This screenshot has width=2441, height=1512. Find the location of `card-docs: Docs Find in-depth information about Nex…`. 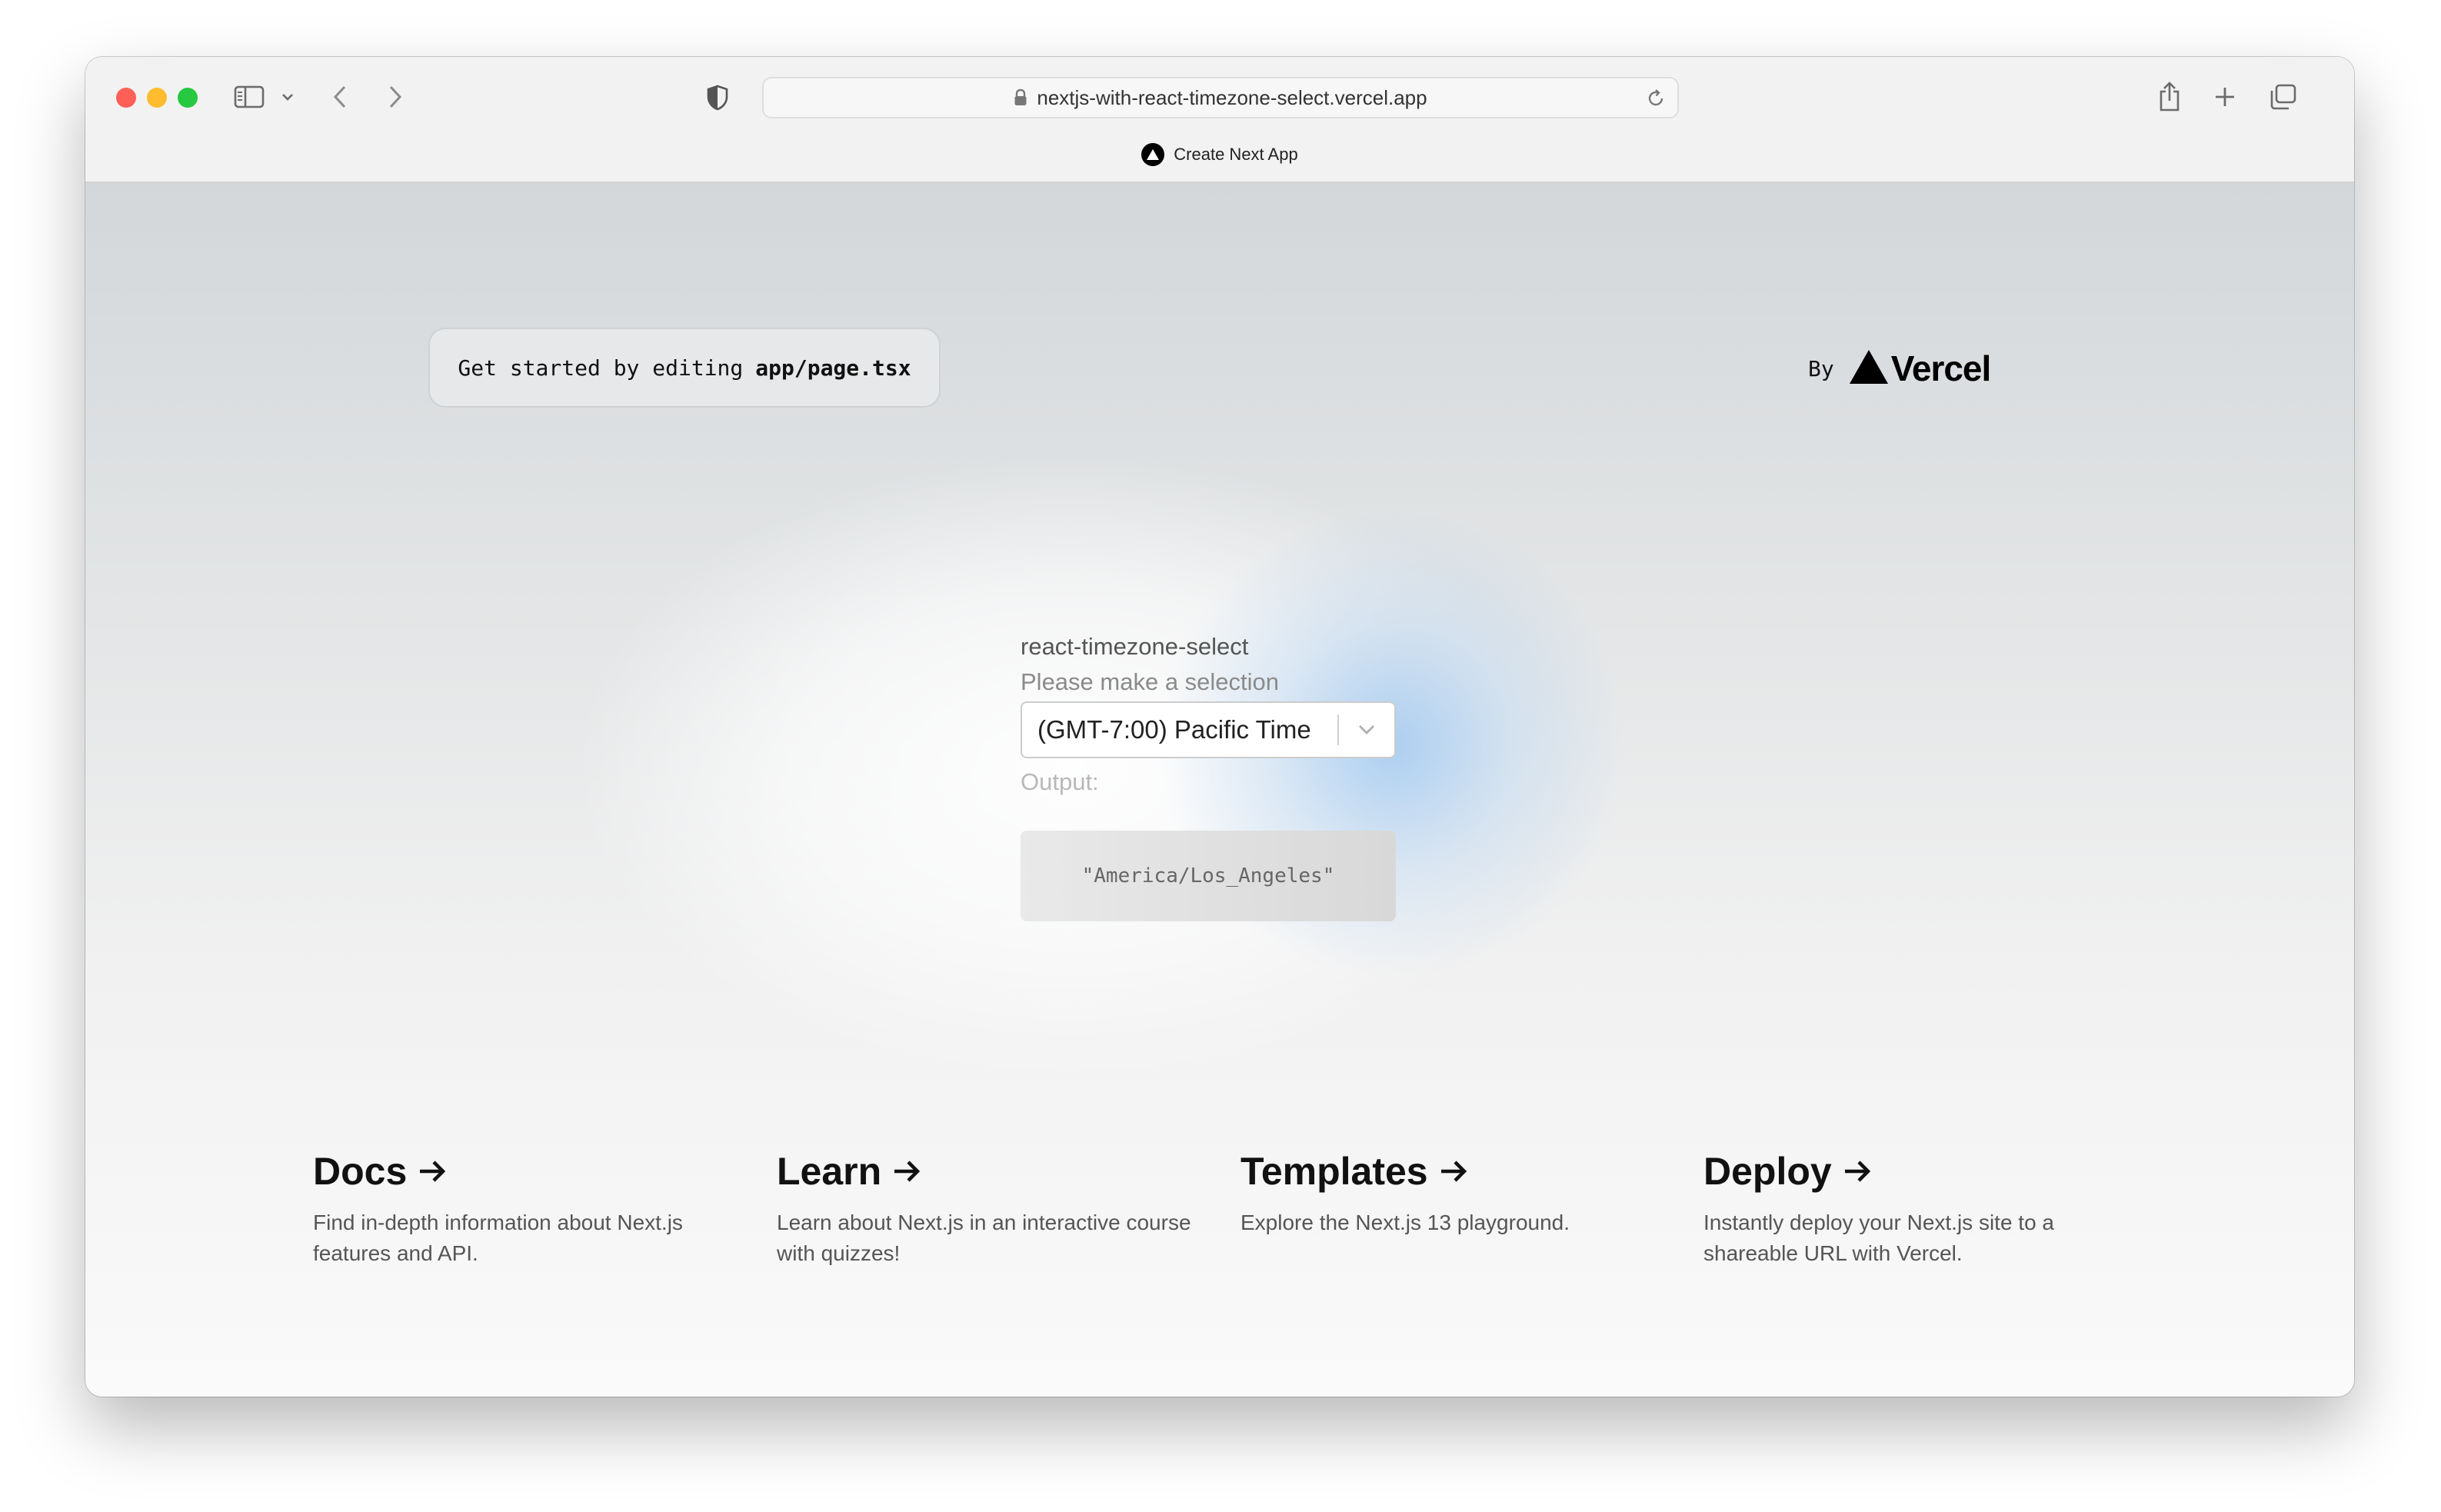

card-docs: Docs Find in-depth information about Nex… is located at coordinates (528, 1206).